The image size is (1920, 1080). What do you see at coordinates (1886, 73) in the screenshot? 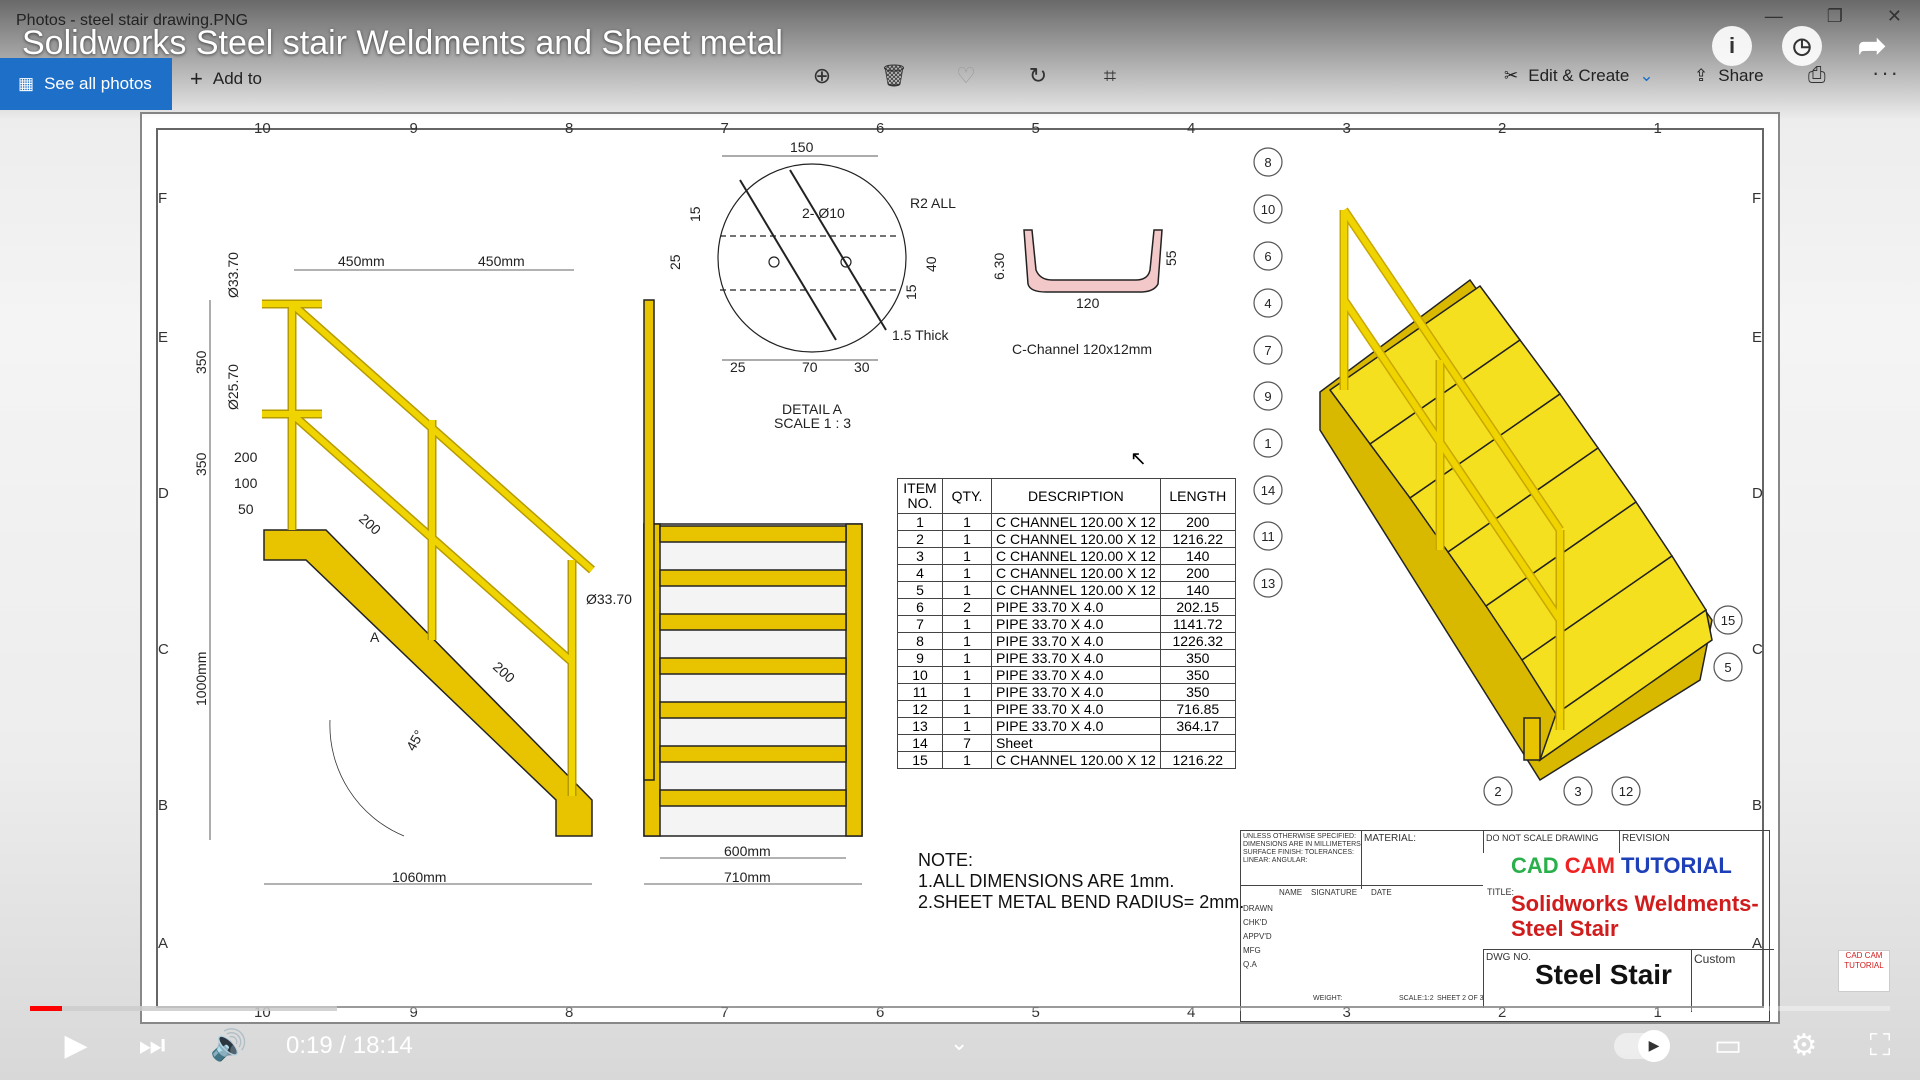
I see `more-options-icon: ···` at bounding box center [1886, 73].